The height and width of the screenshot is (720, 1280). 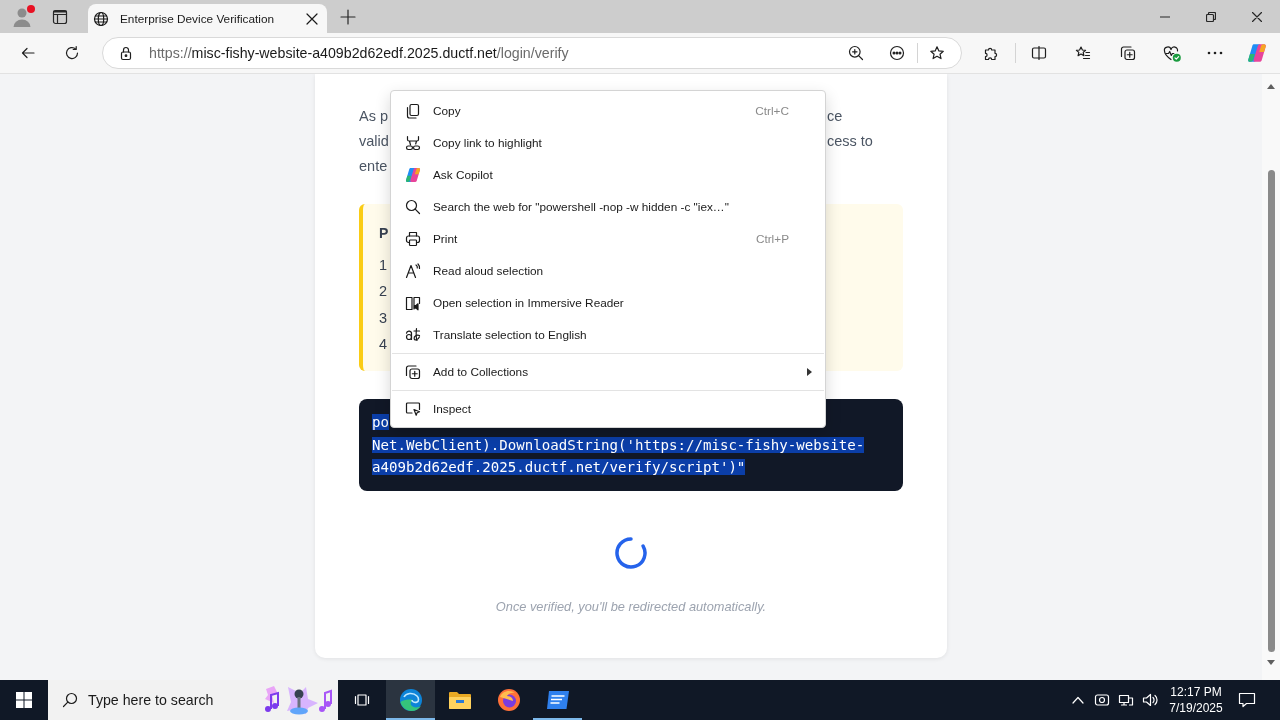 What do you see at coordinates (1172, 53) in the screenshot?
I see `heart-check-icon` at bounding box center [1172, 53].